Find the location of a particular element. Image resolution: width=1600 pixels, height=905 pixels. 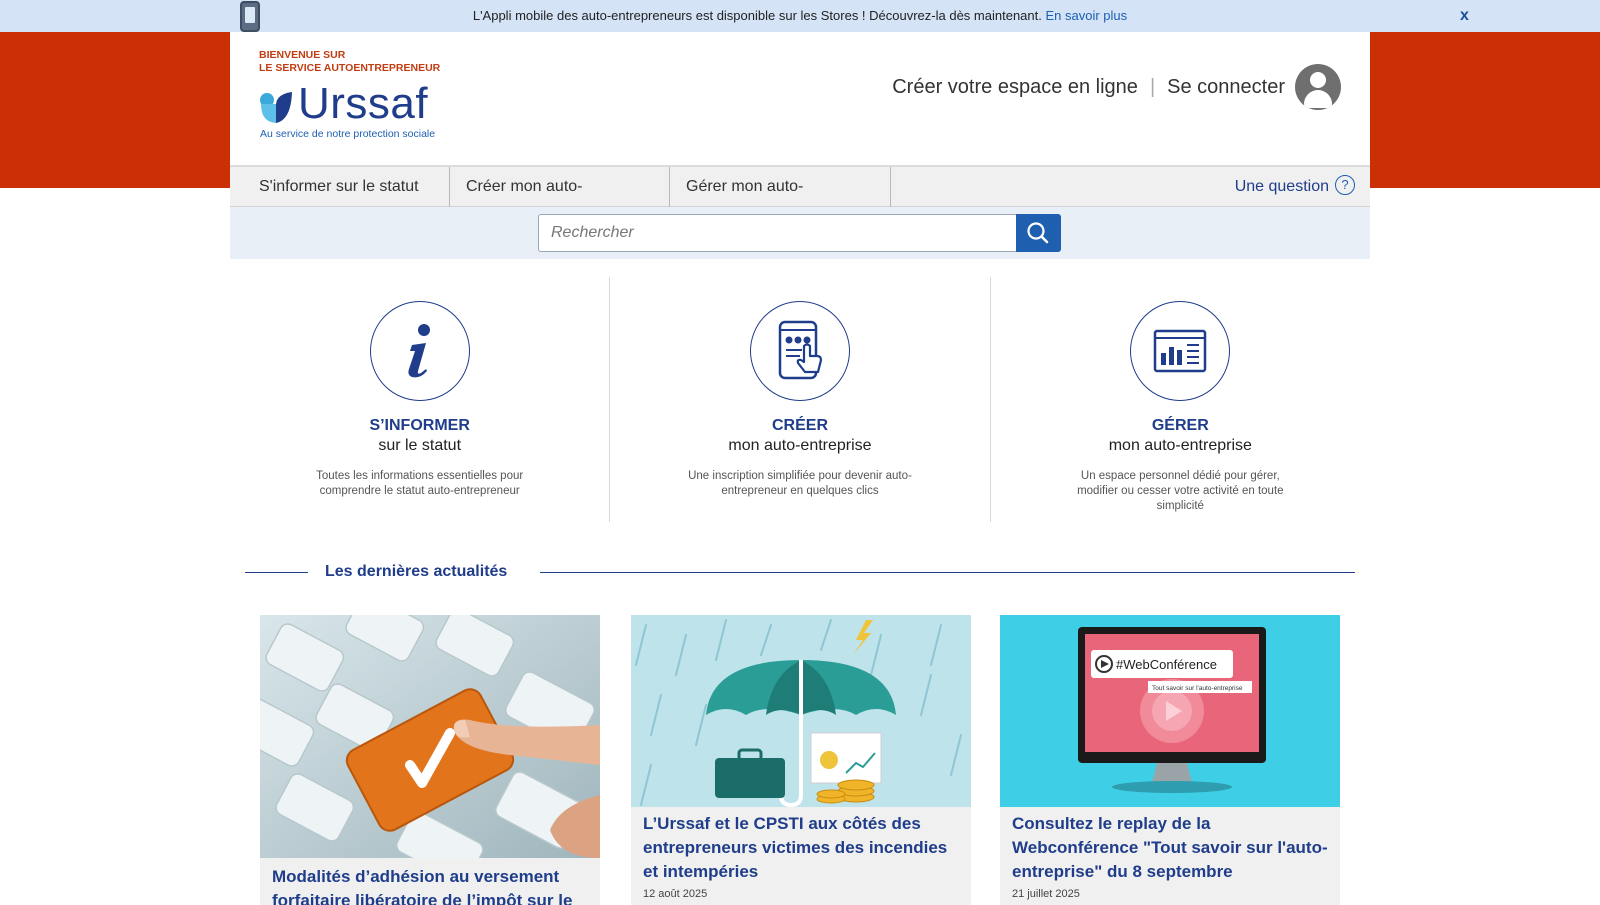

feature-creer-badge is located at coordinates (799, 351).